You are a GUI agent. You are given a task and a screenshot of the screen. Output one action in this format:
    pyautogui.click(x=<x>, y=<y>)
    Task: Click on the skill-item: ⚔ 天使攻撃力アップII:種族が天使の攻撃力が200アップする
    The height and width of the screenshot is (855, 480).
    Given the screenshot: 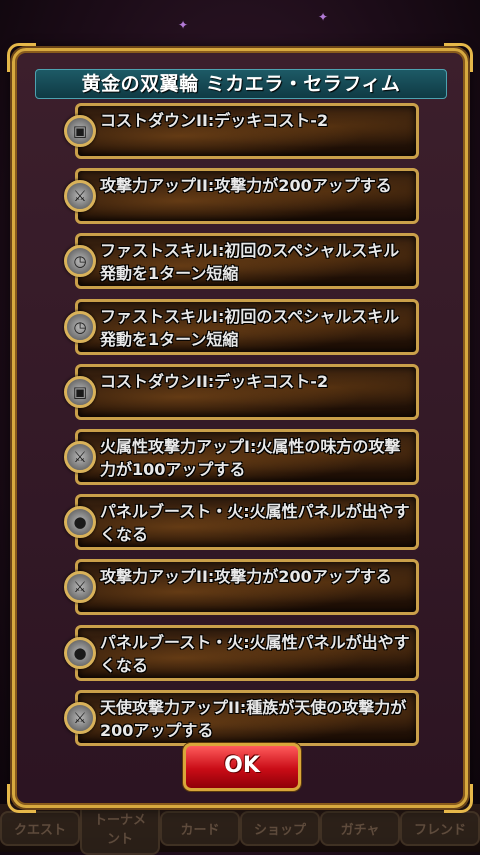 What is the action you would take?
    pyautogui.click(x=241, y=717)
    